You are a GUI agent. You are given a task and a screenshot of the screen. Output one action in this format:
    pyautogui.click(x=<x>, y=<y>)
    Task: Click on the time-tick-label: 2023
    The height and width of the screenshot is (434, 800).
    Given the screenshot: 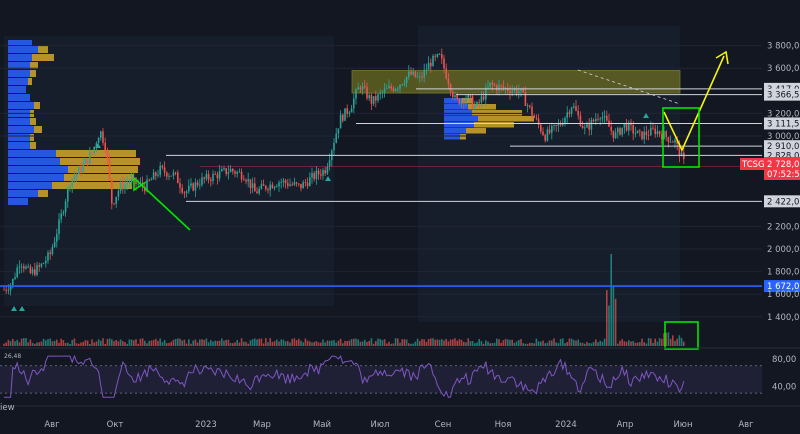 What is the action you would take?
    pyautogui.click(x=206, y=425)
    